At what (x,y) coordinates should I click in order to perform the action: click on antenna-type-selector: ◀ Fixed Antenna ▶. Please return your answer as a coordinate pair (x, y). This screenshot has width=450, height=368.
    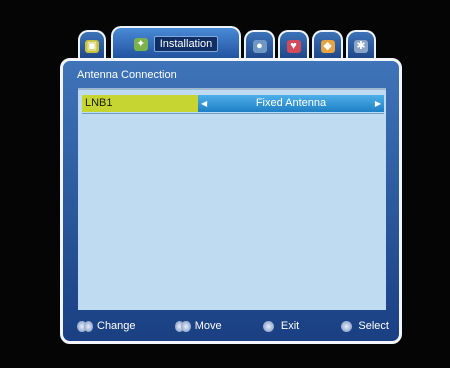
    Looking at the image, I should click on (291, 103).